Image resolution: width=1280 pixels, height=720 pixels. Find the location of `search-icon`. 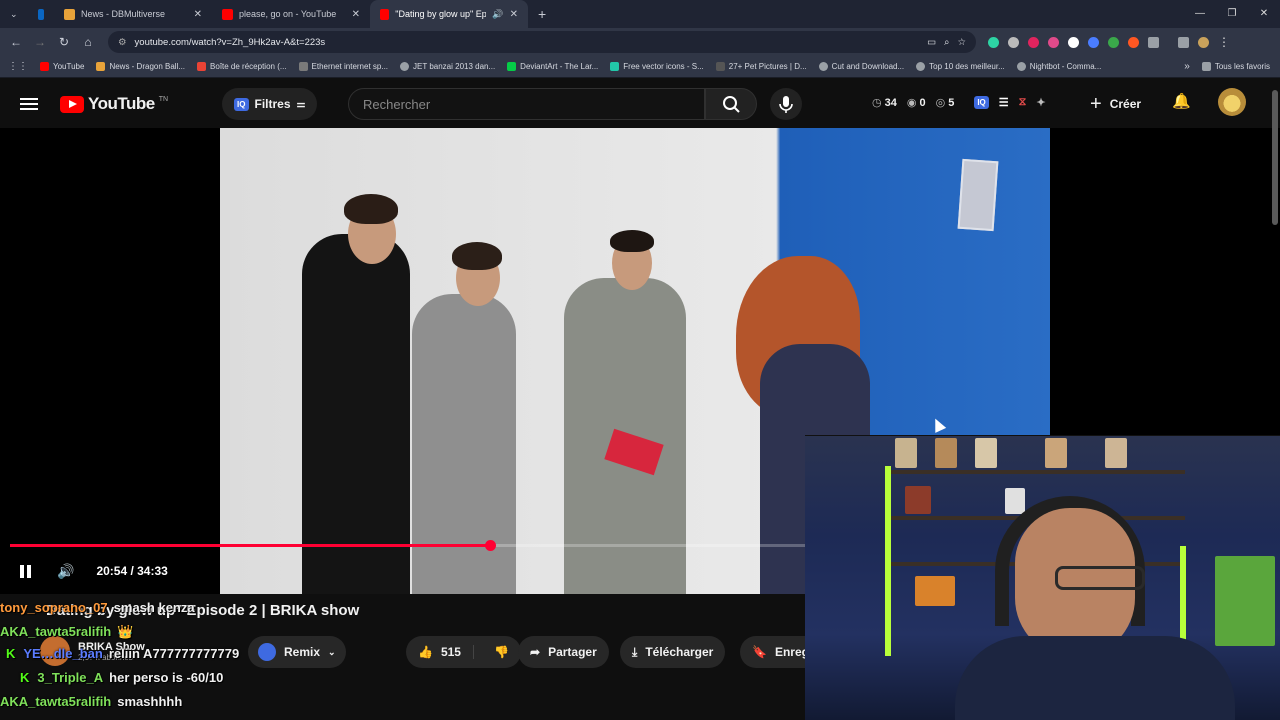

search-icon is located at coordinates (731, 104).